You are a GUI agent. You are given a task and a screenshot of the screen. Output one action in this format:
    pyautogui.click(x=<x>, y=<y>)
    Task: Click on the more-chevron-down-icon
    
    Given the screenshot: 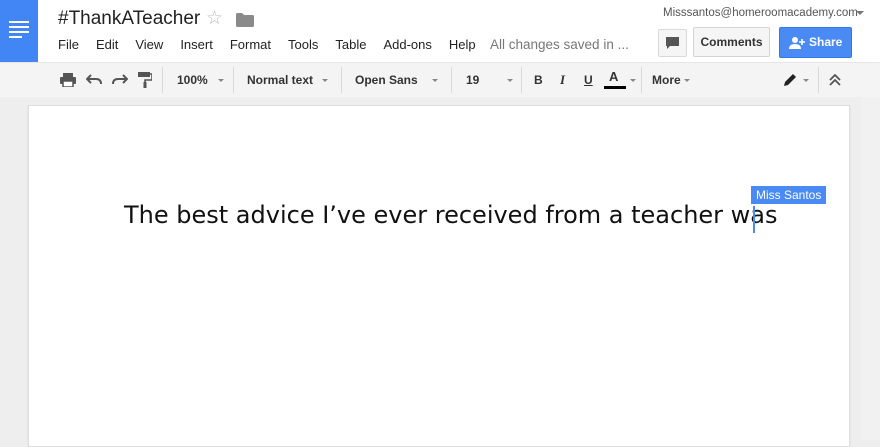 What is the action you would take?
    pyautogui.click(x=687, y=80)
    